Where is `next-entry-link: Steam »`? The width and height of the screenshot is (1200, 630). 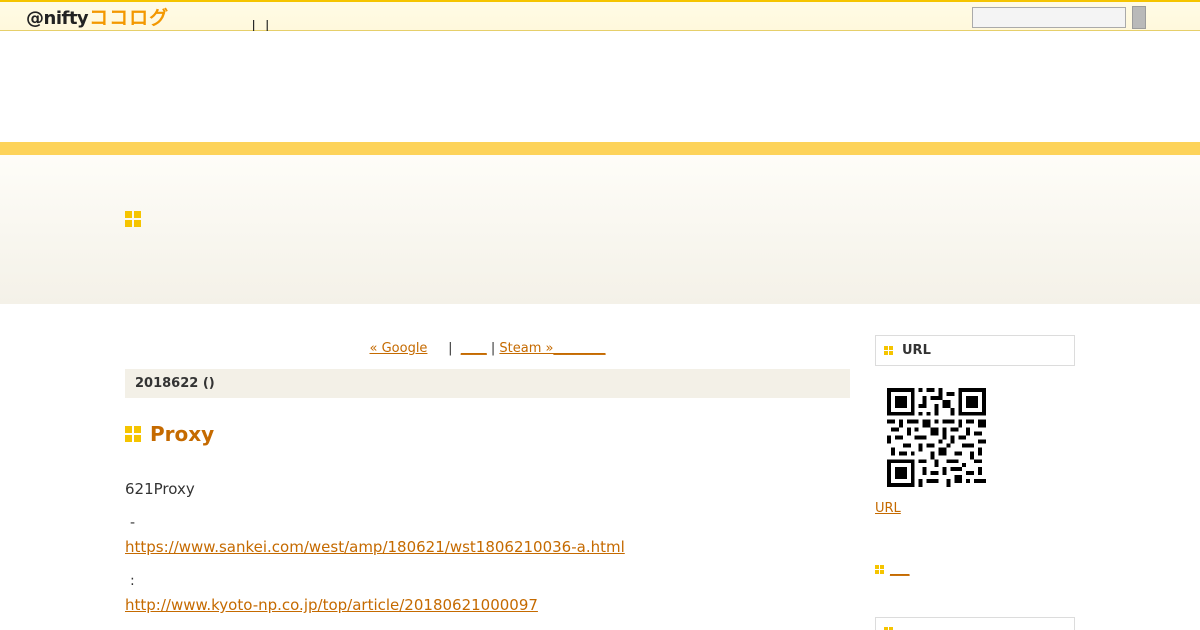 next-entry-link: Steam » is located at coordinates (526, 348).